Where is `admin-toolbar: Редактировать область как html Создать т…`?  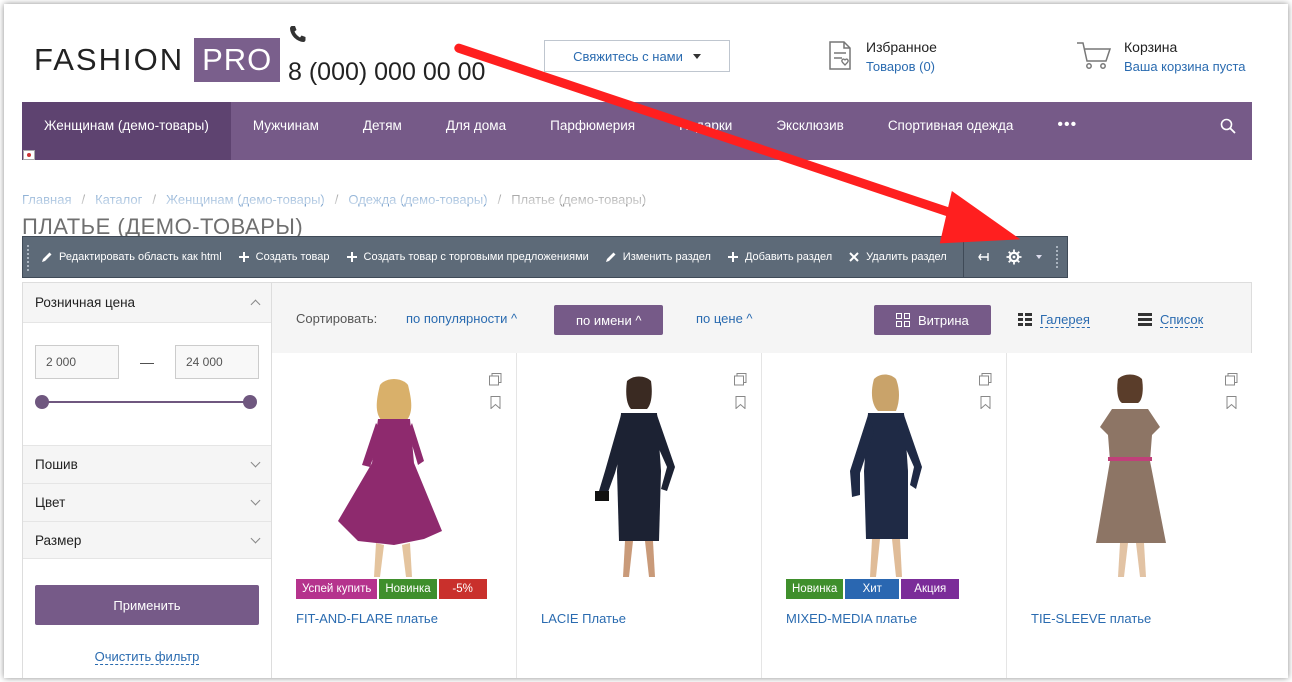 admin-toolbar: Редактировать область как html Создать т… is located at coordinates (545, 257).